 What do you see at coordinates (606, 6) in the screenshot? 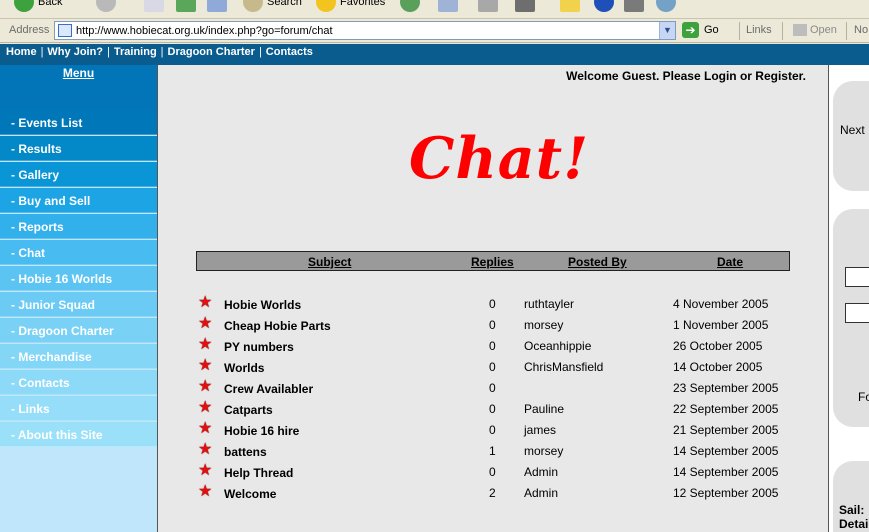
I see `messenger-button` at bounding box center [606, 6].